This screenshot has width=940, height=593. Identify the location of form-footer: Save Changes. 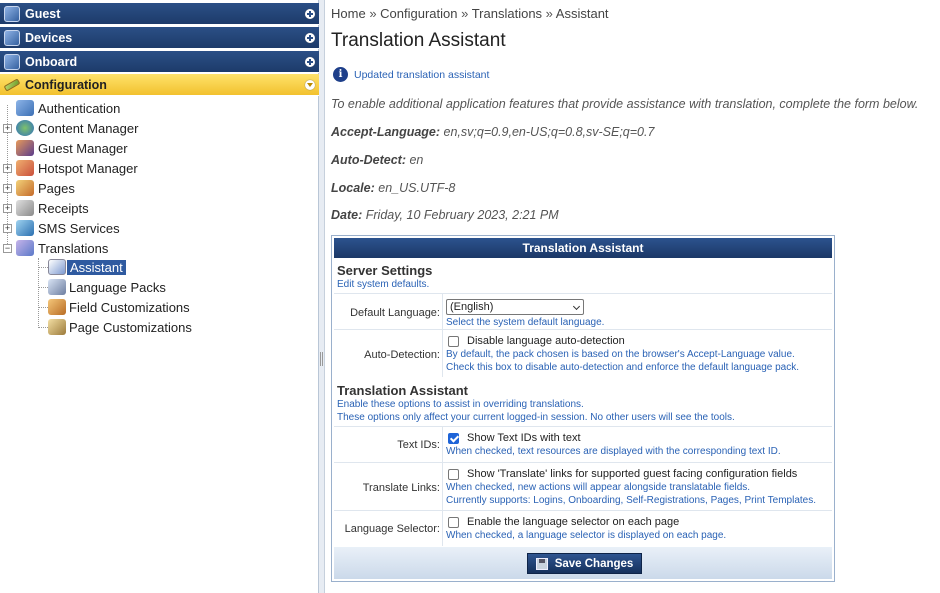
(583, 563).